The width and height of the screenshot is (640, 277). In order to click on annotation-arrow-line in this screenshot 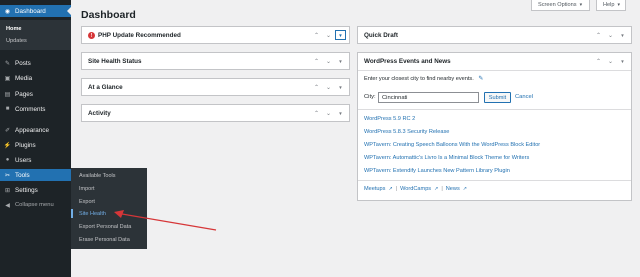, I will do `click(169, 222)`.